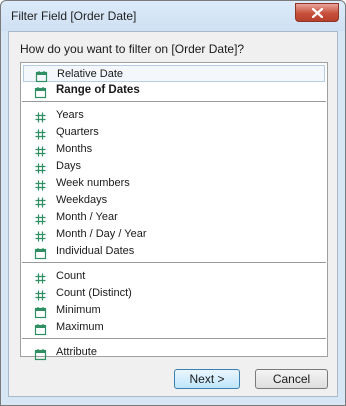 The width and height of the screenshot is (346, 406). Describe the element at coordinates (174, 352) in the screenshot. I see `filter-option-attribute: Attribute` at that location.